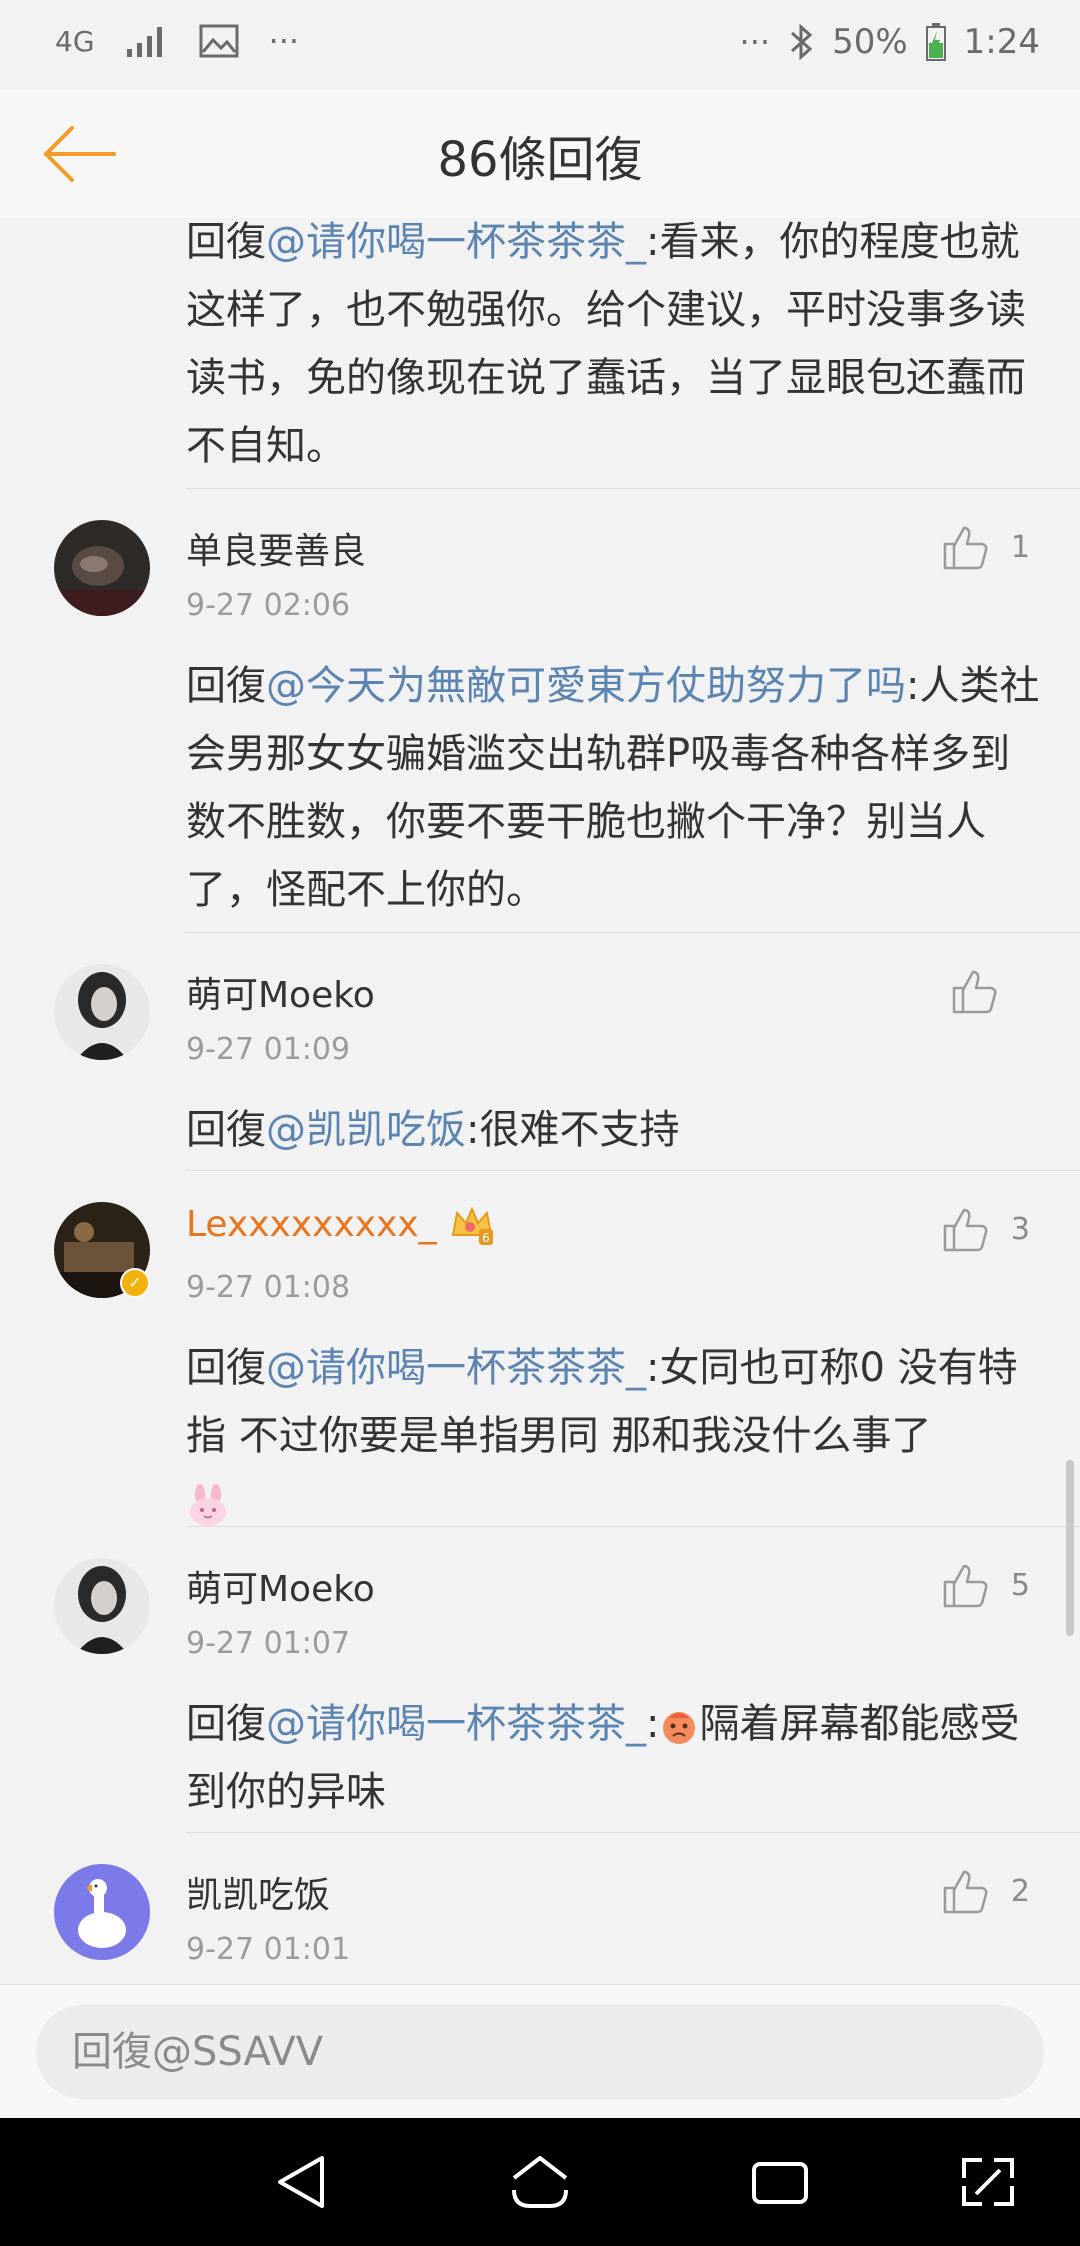 Image resolution: width=1080 pixels, height=2246 pixels. Describe the element at coordinates (935, 42) in the screenshot. I see `battery-icon` at that location.